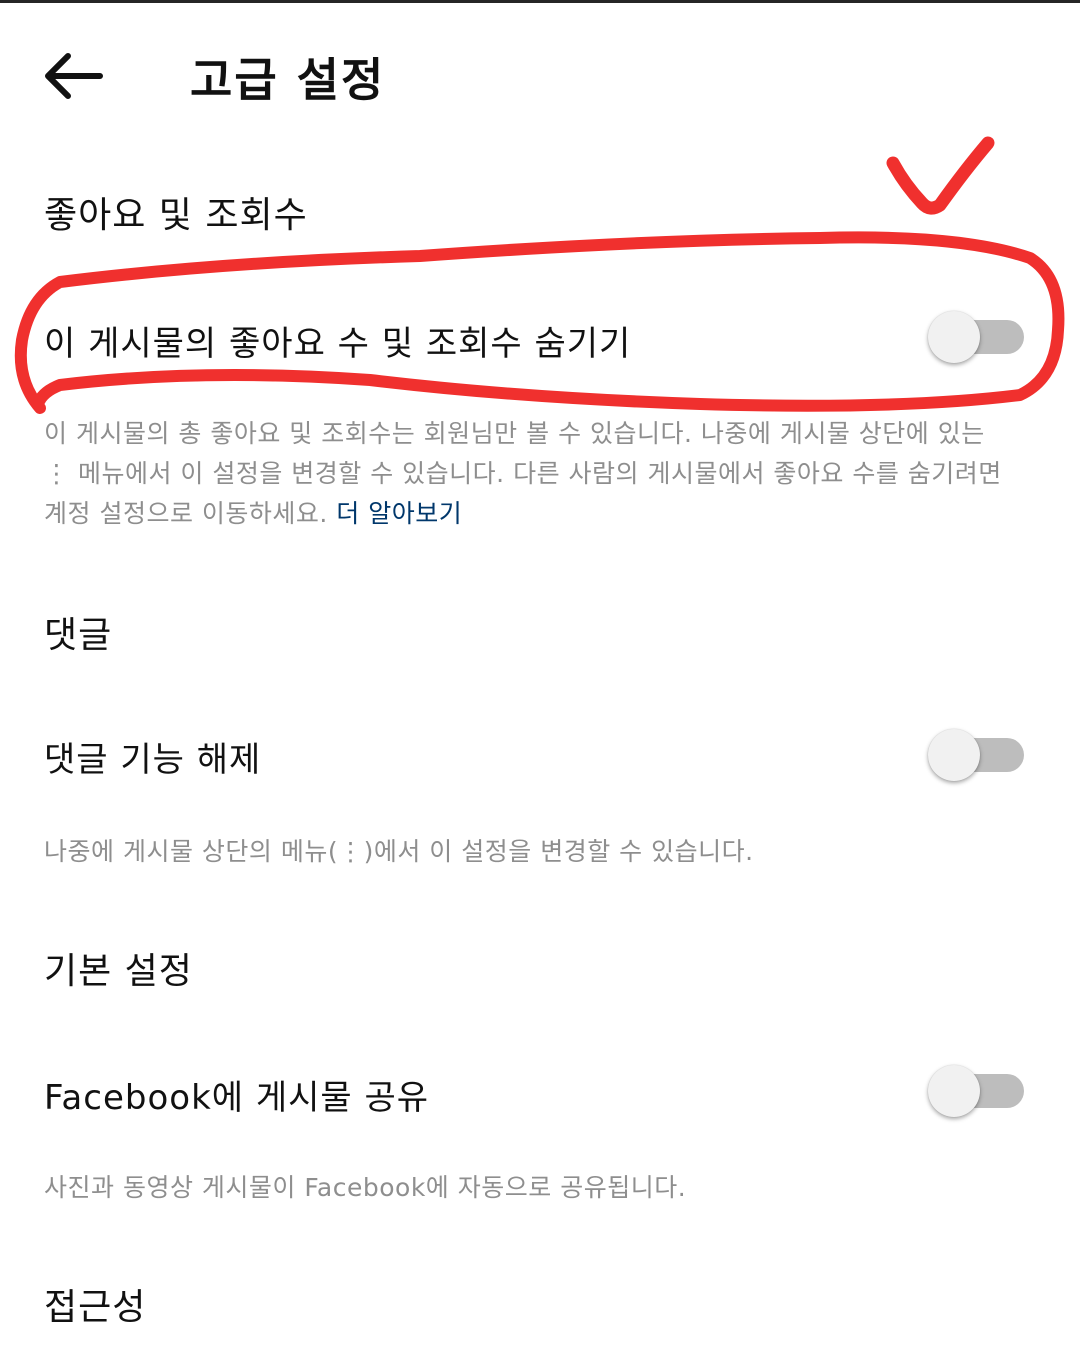 This screenshot has height=1355, width=1080. What do you see at coordinates (237, 1098) in the screenshot?
I see `share-to-facebook-label: Facebook에 게시물 공유` at bounding box center [237, 1098].